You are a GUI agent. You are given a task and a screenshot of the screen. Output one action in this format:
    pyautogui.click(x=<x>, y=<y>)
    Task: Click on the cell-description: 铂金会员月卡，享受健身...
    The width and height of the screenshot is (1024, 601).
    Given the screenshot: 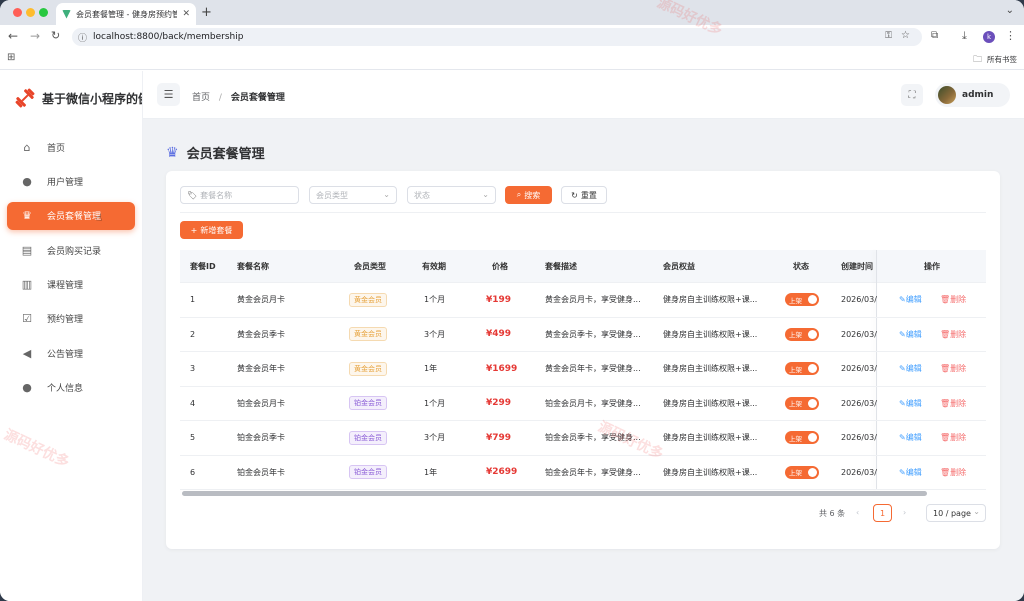 What is the action you would take?
    pyautogui.click(x=593, y=403)
    